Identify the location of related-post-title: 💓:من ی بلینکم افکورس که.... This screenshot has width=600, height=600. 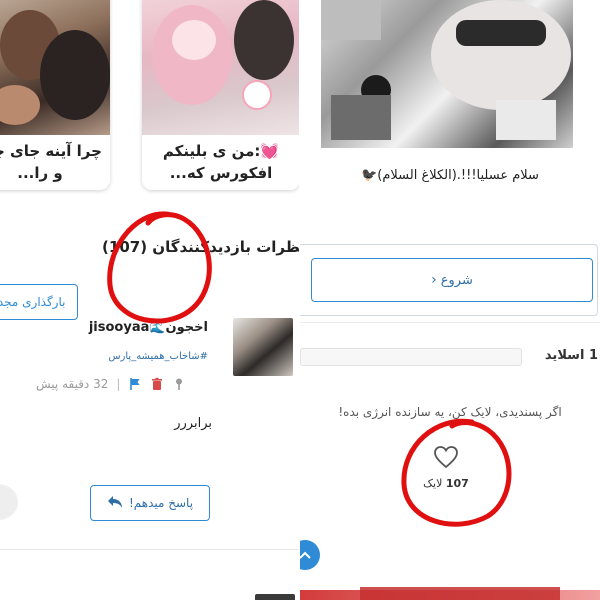
(221, 162).